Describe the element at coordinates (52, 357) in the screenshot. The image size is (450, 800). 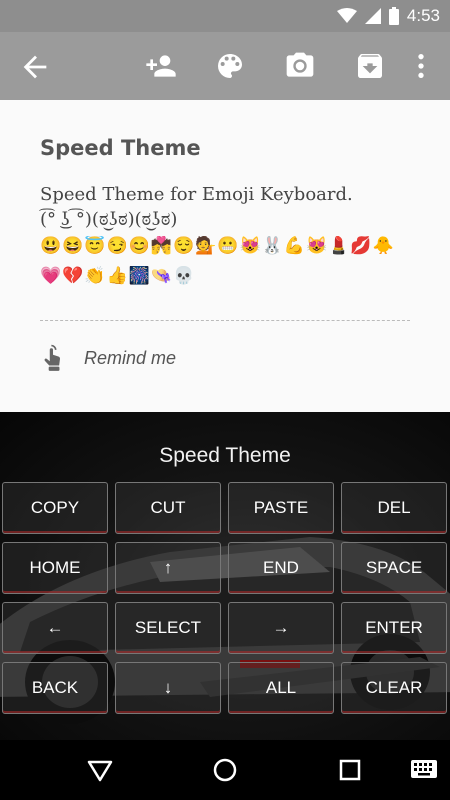
I see `touch-hand-icon` at that location.